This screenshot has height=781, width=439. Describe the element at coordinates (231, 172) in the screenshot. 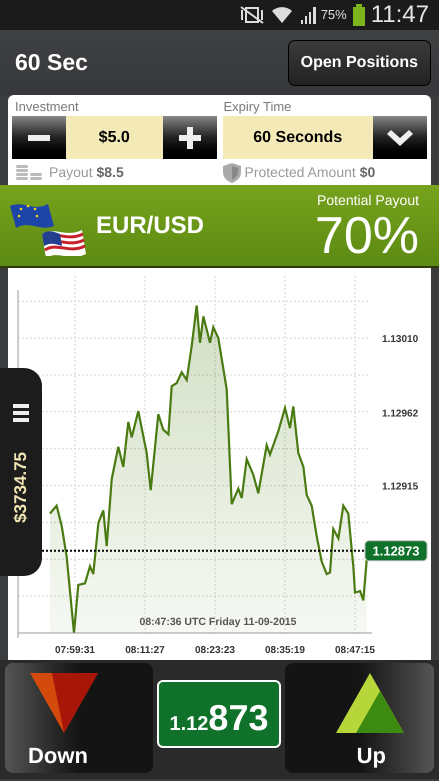

I see `shield-icon` at that location.